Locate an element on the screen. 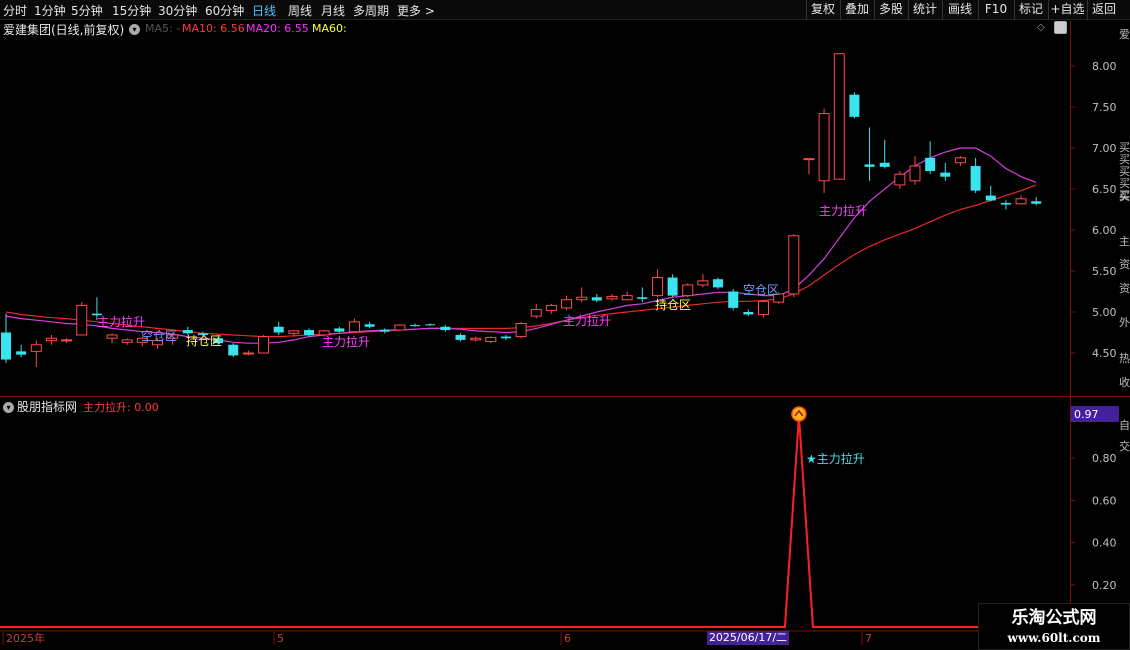 Image resolution: width=1130 pixels, height=650 pixels. axis-border is located at coordinates (1070, 326).